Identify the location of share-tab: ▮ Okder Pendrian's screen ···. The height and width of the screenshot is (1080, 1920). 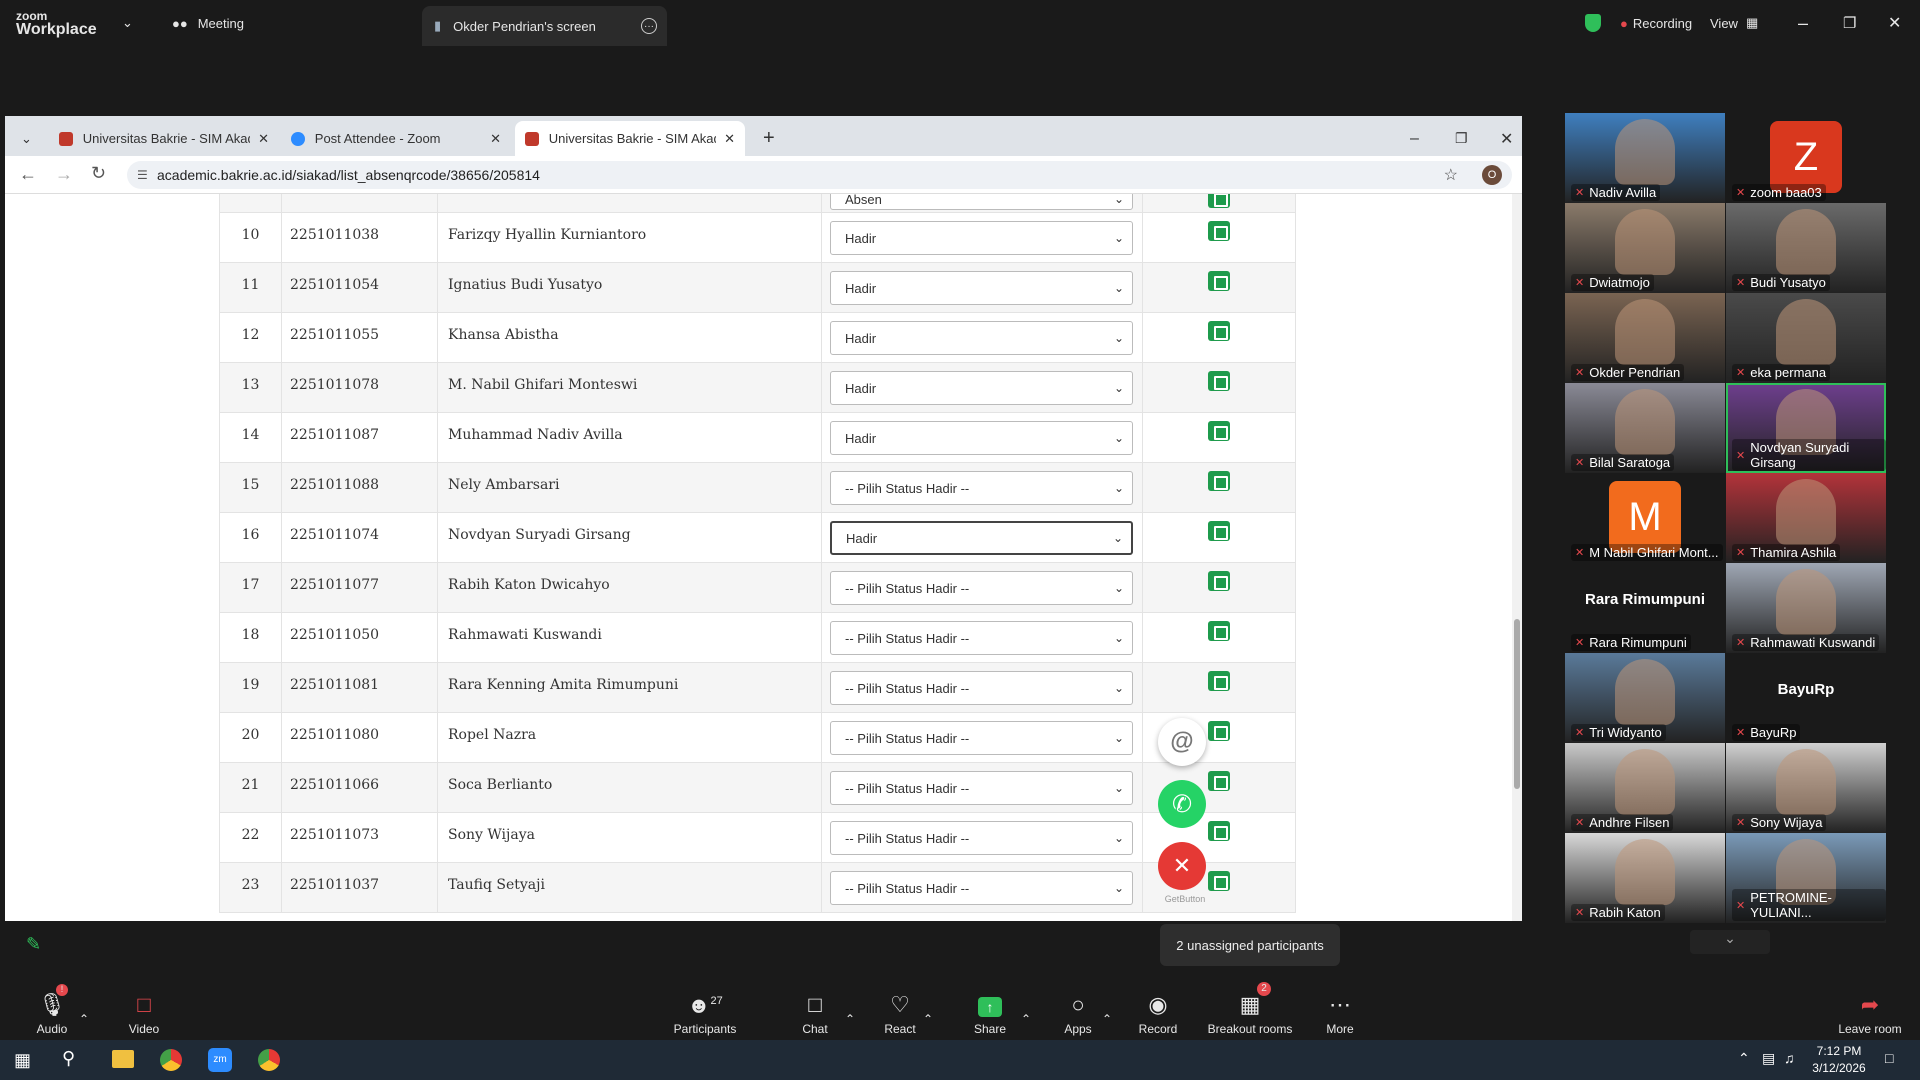
(544, 26).